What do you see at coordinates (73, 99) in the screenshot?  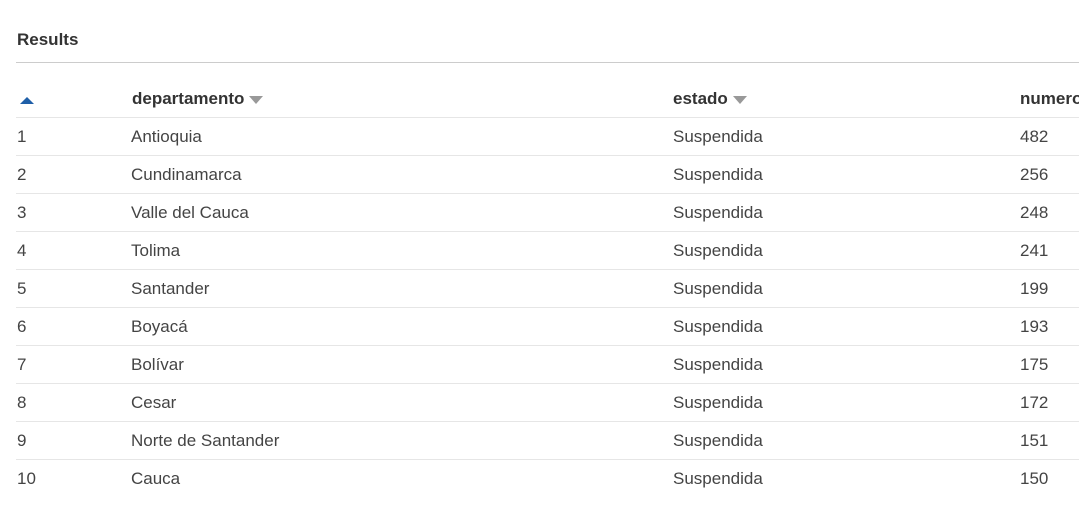 I see `index-column-header` at bounding box center [73, 99].